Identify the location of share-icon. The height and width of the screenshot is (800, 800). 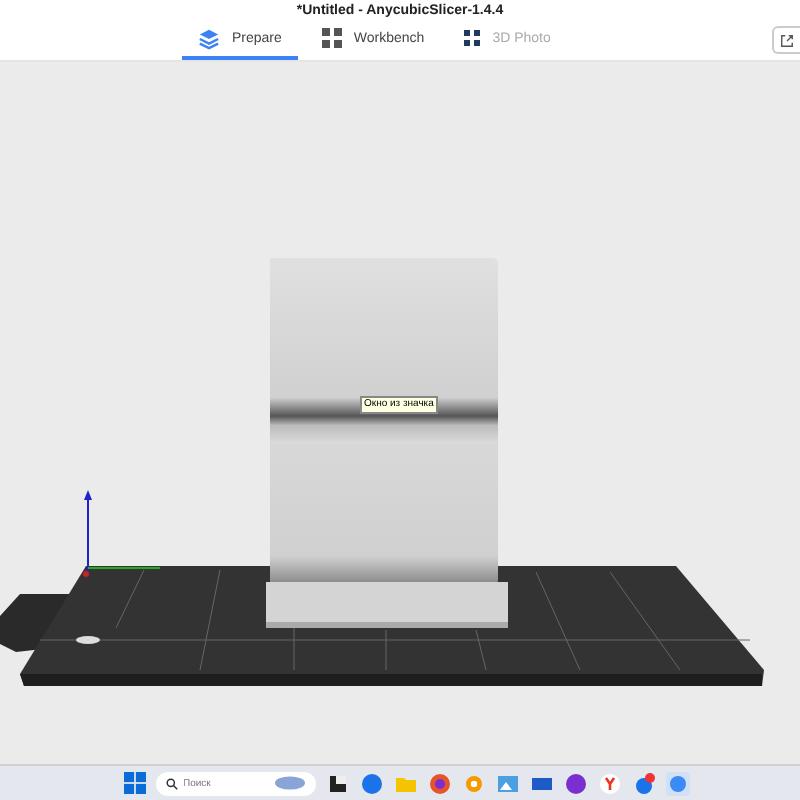
(787, 40).